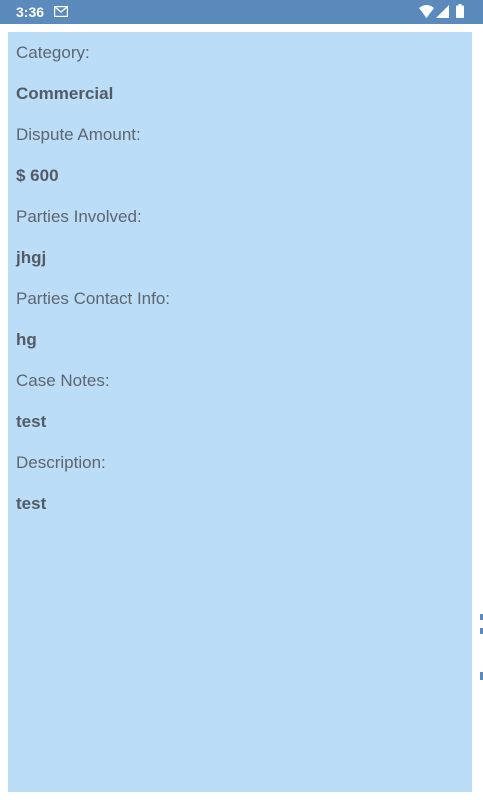  Describe the element at coordinates (79, 216) in the screenshot. I see `parties-involved-label: Parties Involved:` at that location.